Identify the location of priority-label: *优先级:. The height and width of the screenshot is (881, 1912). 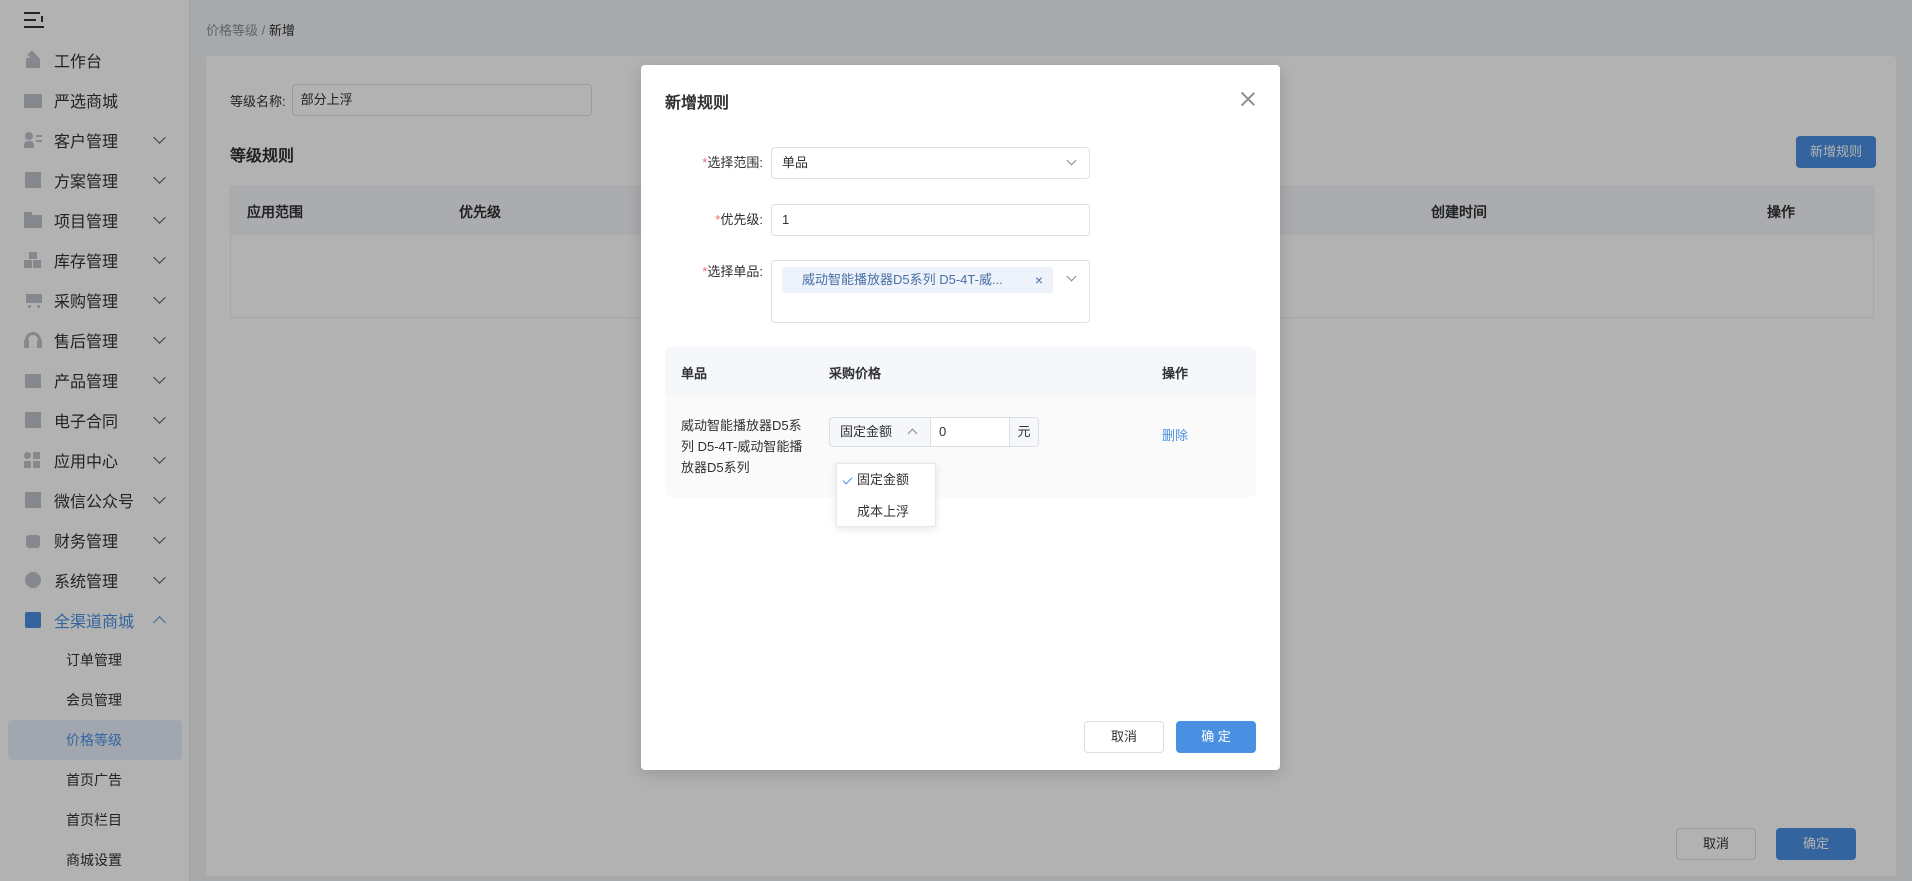
(739, 219).